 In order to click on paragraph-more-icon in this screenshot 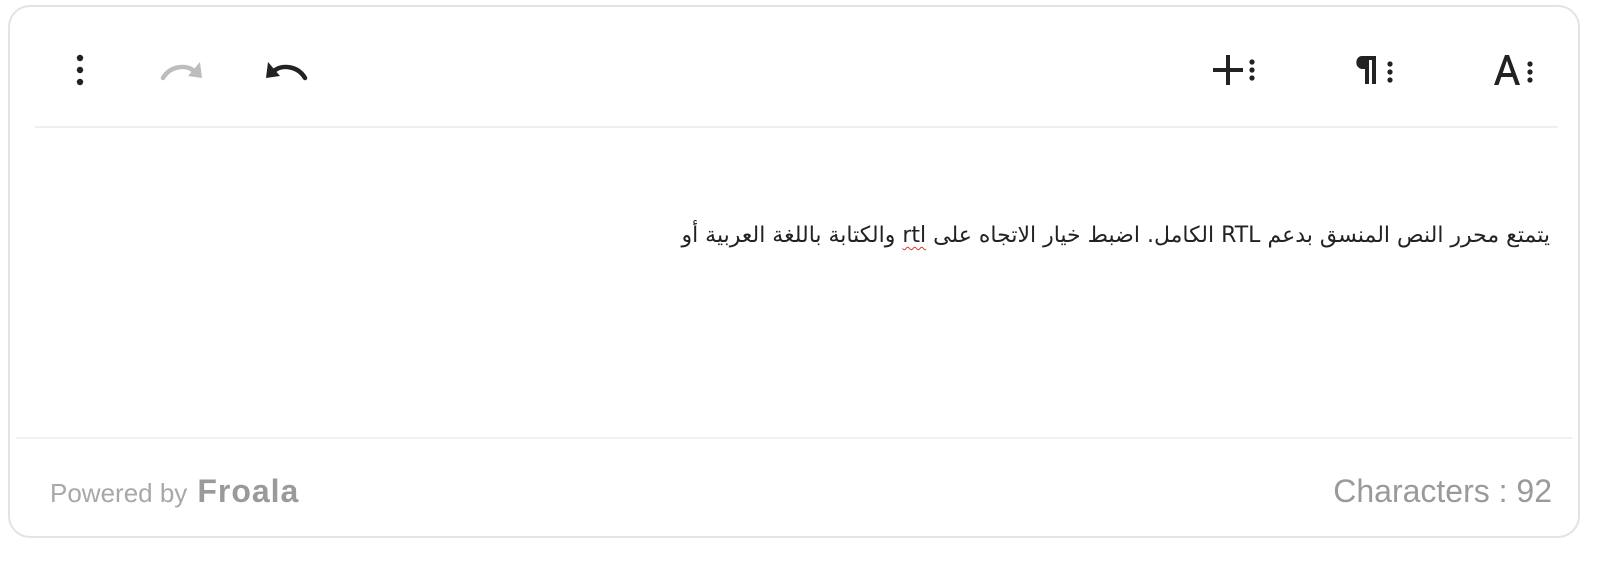, I will do `click(1374, 70)`.